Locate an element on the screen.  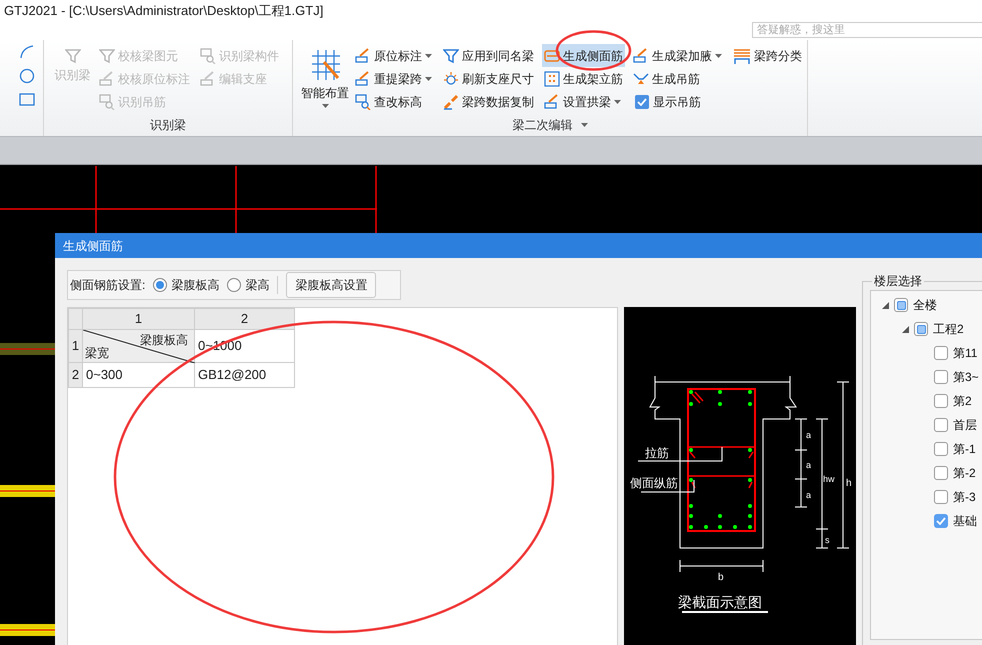
side-bar-label: 侧面纵筋 is located at coordinates (654, 483).